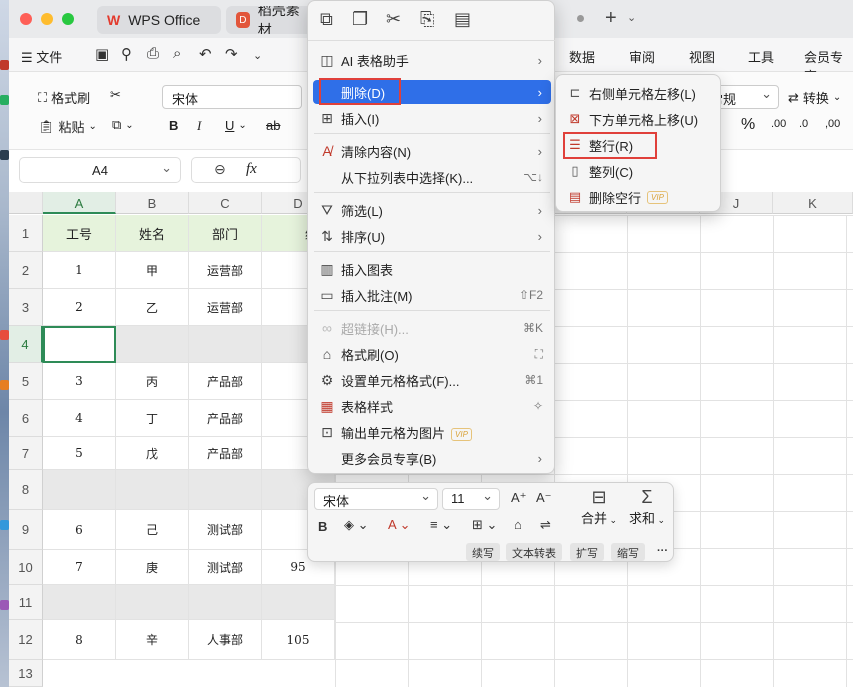 Image resolution: width=853 pixels, height=687 pixels. What do you see at coordinates (153, 53) in the screenshot?
I see `print-icon: ⎙` at bounding box center [153, 53].